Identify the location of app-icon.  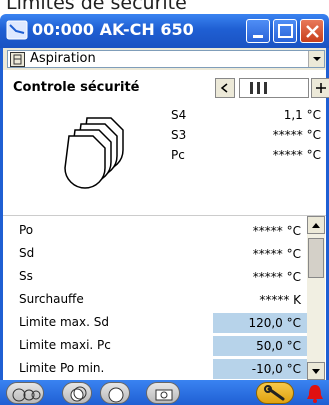
(17, 30).